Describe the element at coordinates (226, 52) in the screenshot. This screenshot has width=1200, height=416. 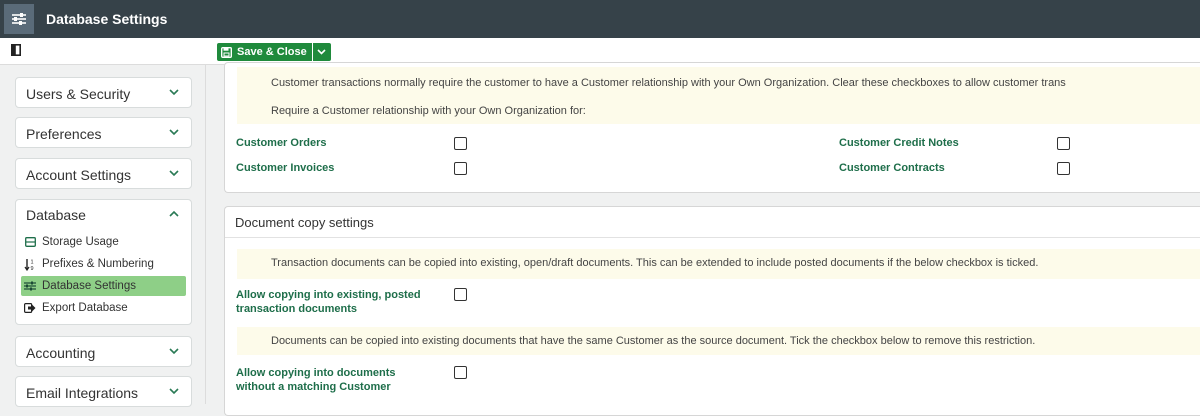
I see `save-icon` at that location.